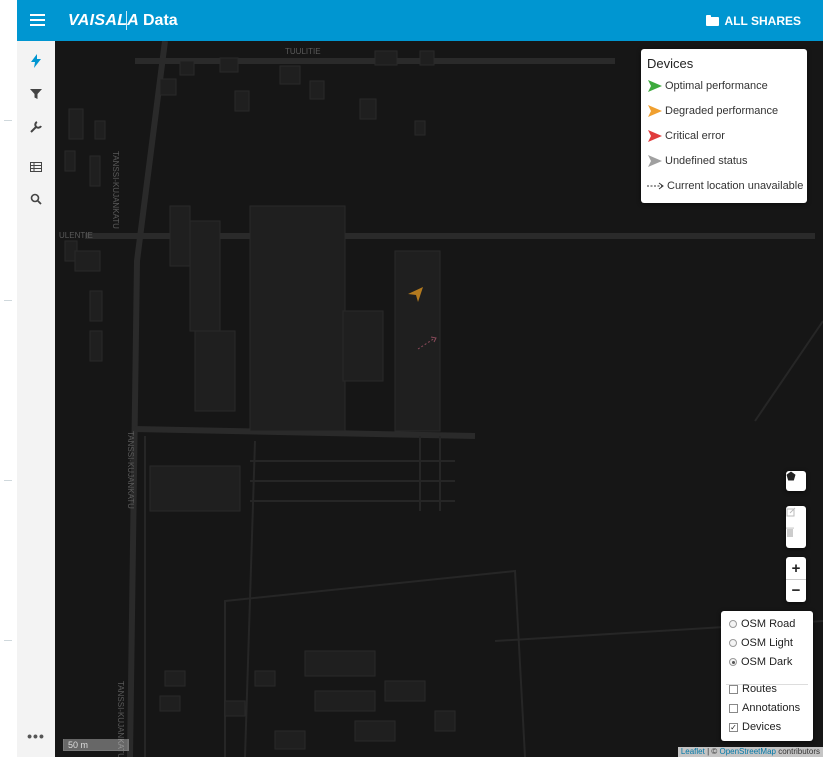  What do you see at coordinates (104, 20) in the screenshot?
I see `brand-logo: VAISALA` at bounding box center [104, 20].